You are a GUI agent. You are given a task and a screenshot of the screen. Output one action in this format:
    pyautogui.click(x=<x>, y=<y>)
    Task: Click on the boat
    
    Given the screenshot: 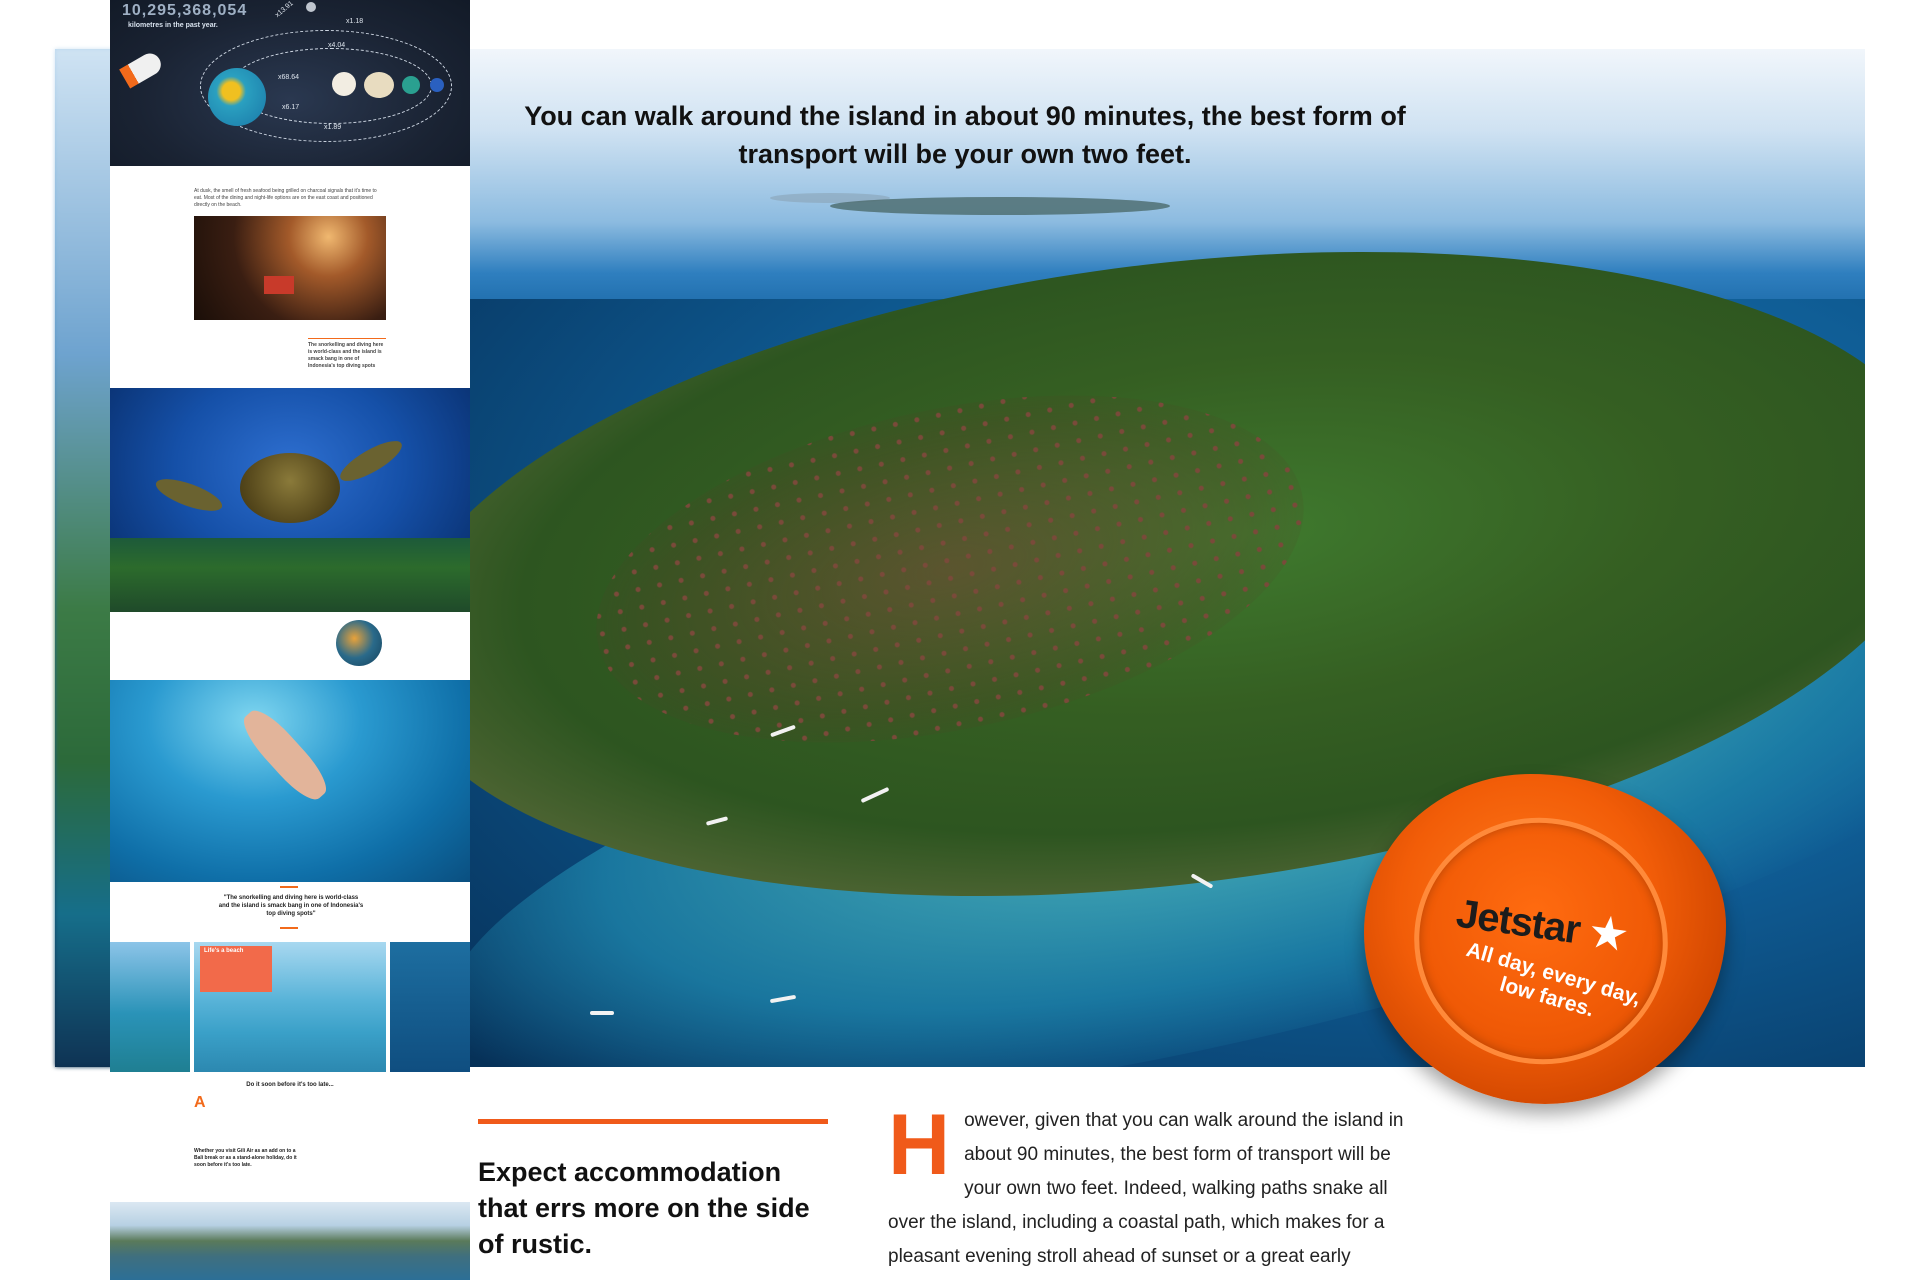 What is the action you would take?
    pyautogui.click(x=602, y=1013)
    